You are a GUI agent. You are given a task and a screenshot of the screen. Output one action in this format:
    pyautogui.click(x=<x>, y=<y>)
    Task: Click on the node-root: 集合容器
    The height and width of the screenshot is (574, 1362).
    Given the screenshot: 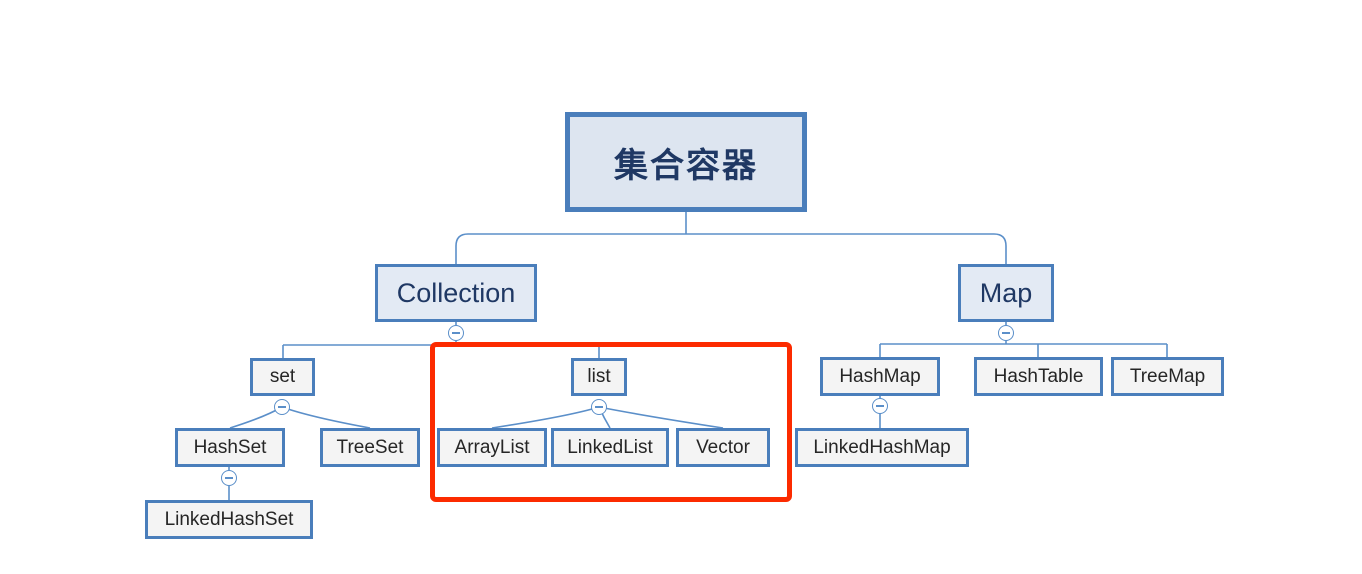 What is the action you would take?
    pyautogui.click(x=686, y=162)
    